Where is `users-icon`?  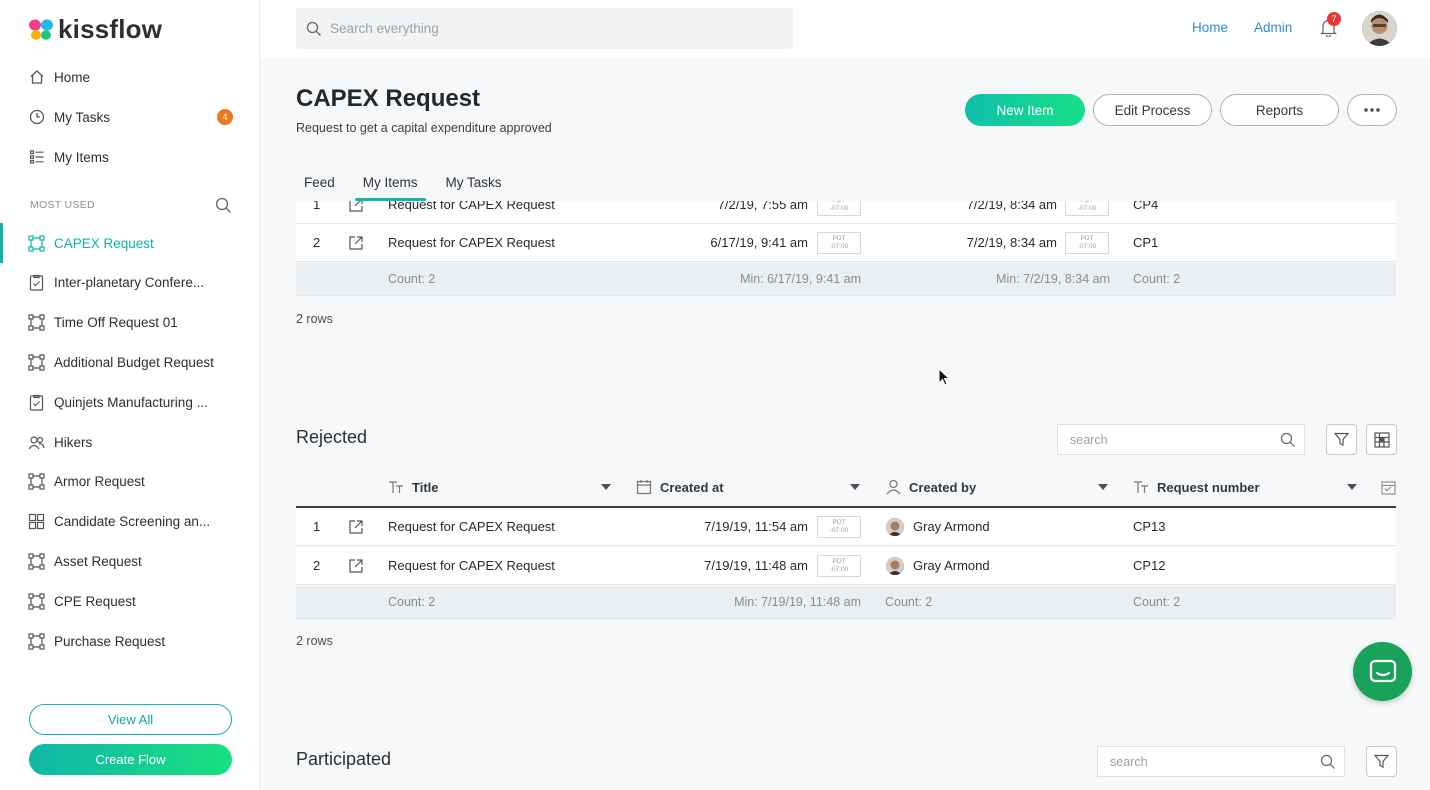 users-icon is located at coordinates (36, 442).